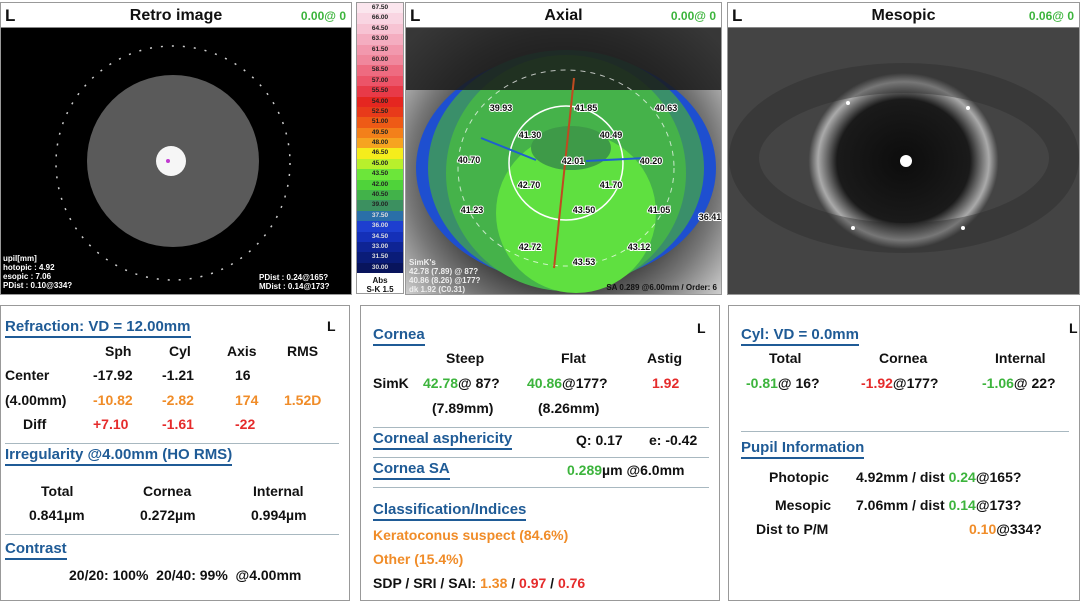  I want to click on mesopic-eye-image, so click(903, 161).